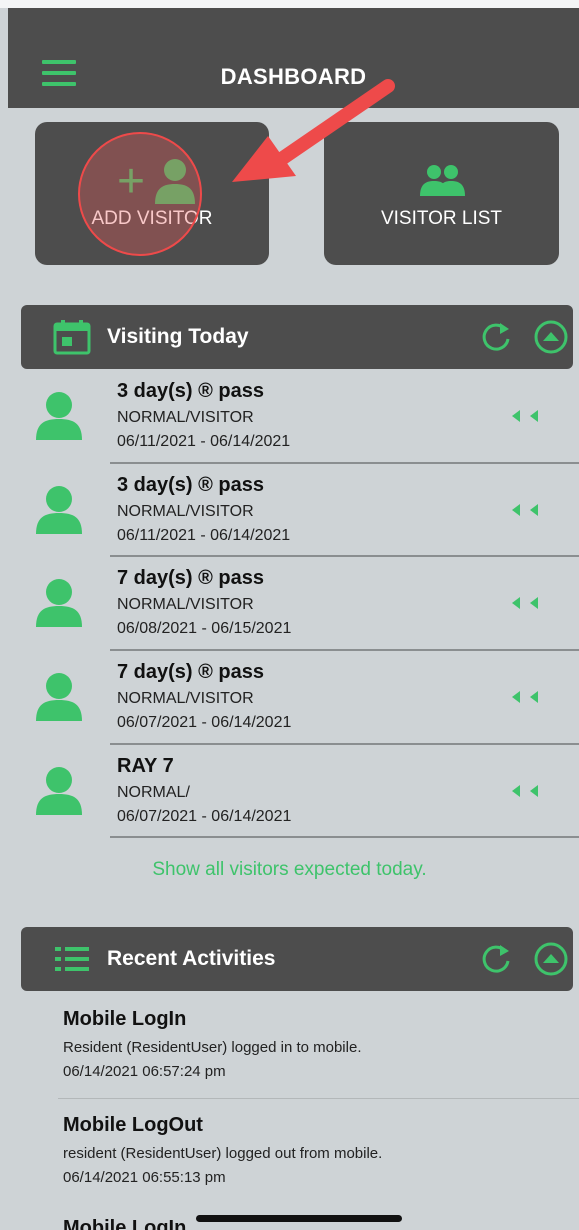  Describe the element at coordinates (72, 959) in the screenshot. I see `list-icon` at that location.